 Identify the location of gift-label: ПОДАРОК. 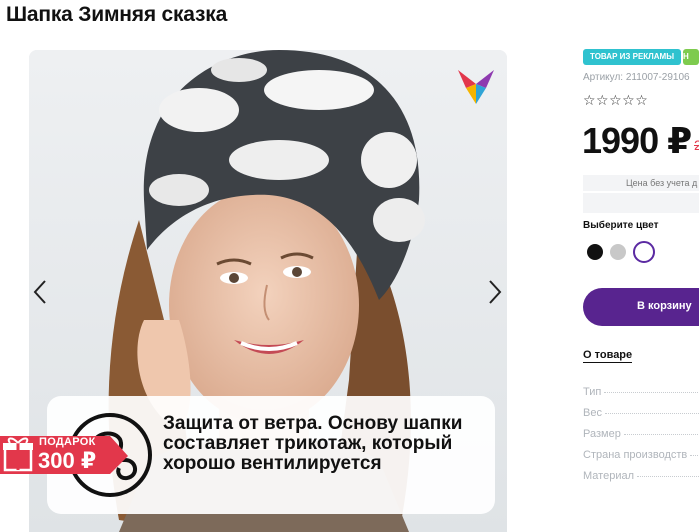
(67, 442).